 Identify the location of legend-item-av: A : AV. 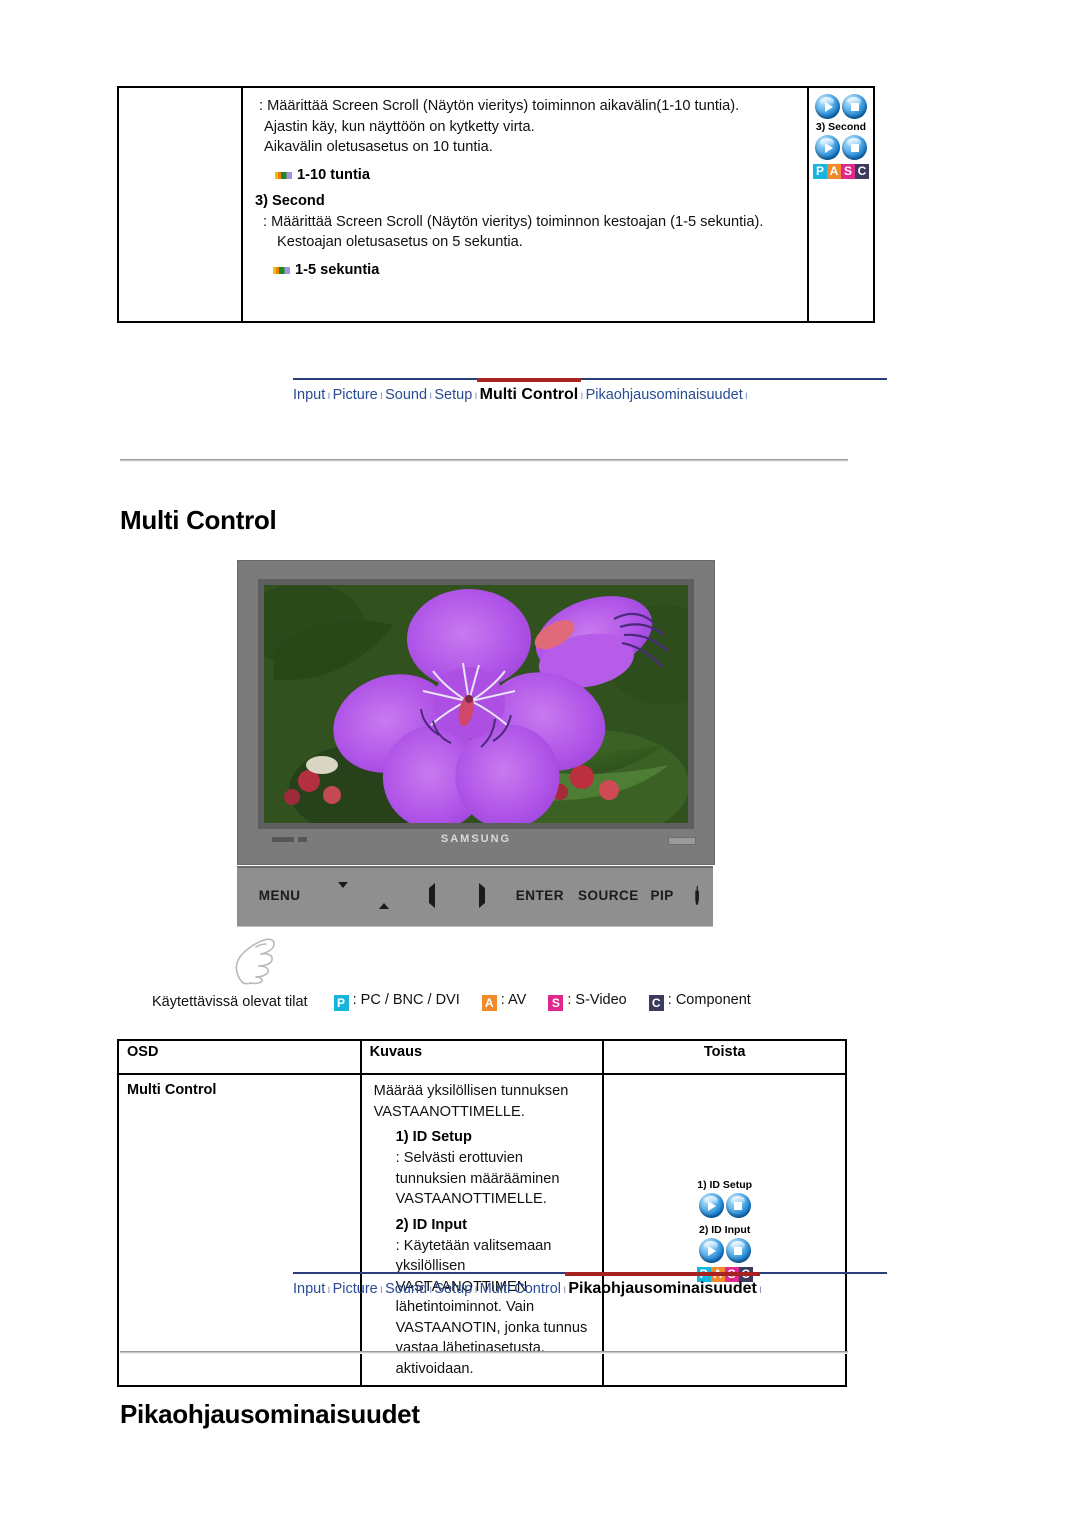
(504, 1001).